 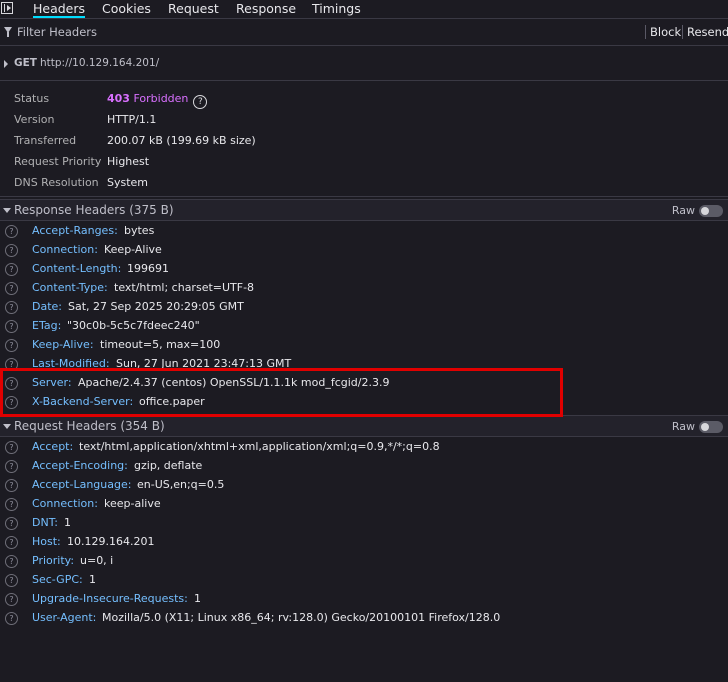 What do you see at coordinates (364, 466) in the screenshot?
I see `header-row: ? Accept-Encoding gzip, deflate` at bounding box center [364, 466].